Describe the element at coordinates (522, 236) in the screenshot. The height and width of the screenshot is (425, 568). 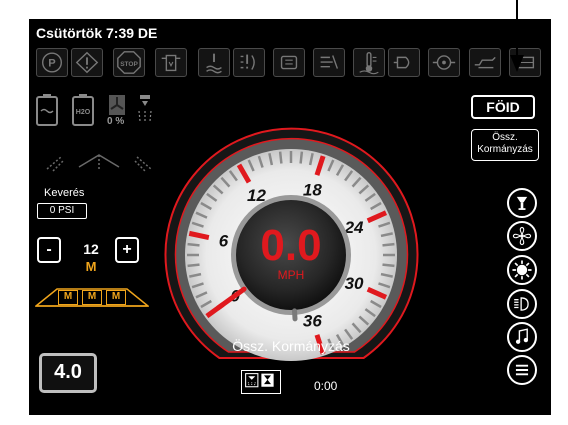
I see `fan-icon` at that location.